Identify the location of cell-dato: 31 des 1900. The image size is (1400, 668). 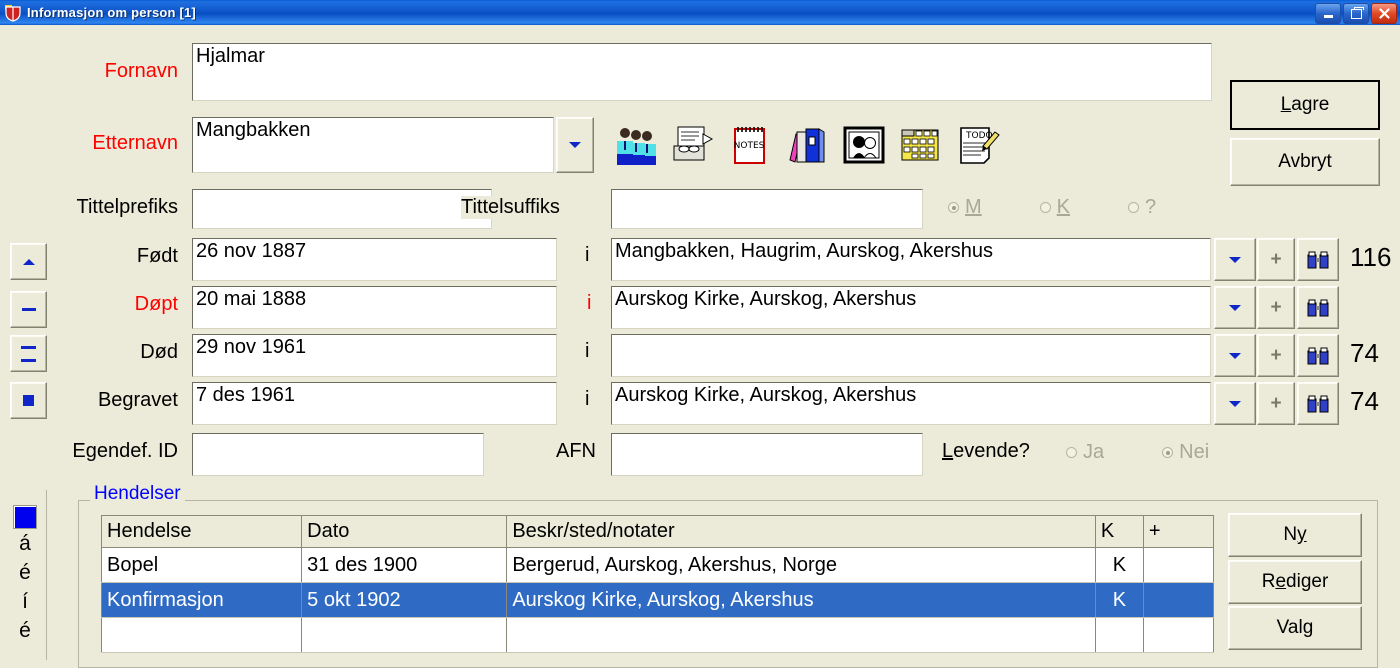
(404, 565).